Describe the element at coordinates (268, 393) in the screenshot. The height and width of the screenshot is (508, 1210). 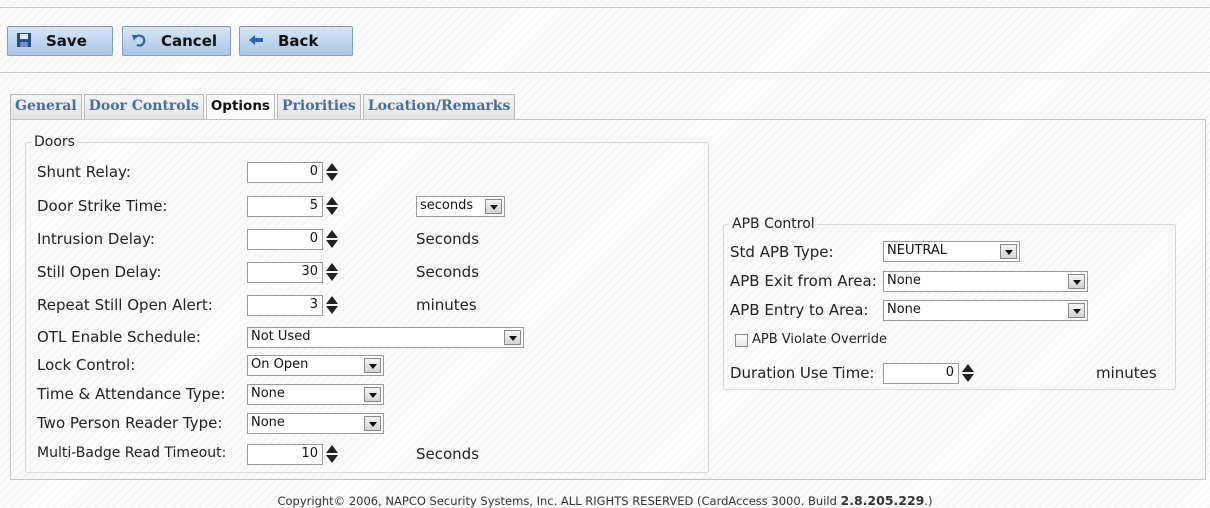
I see `time-attendance-type-value: None` at that location.